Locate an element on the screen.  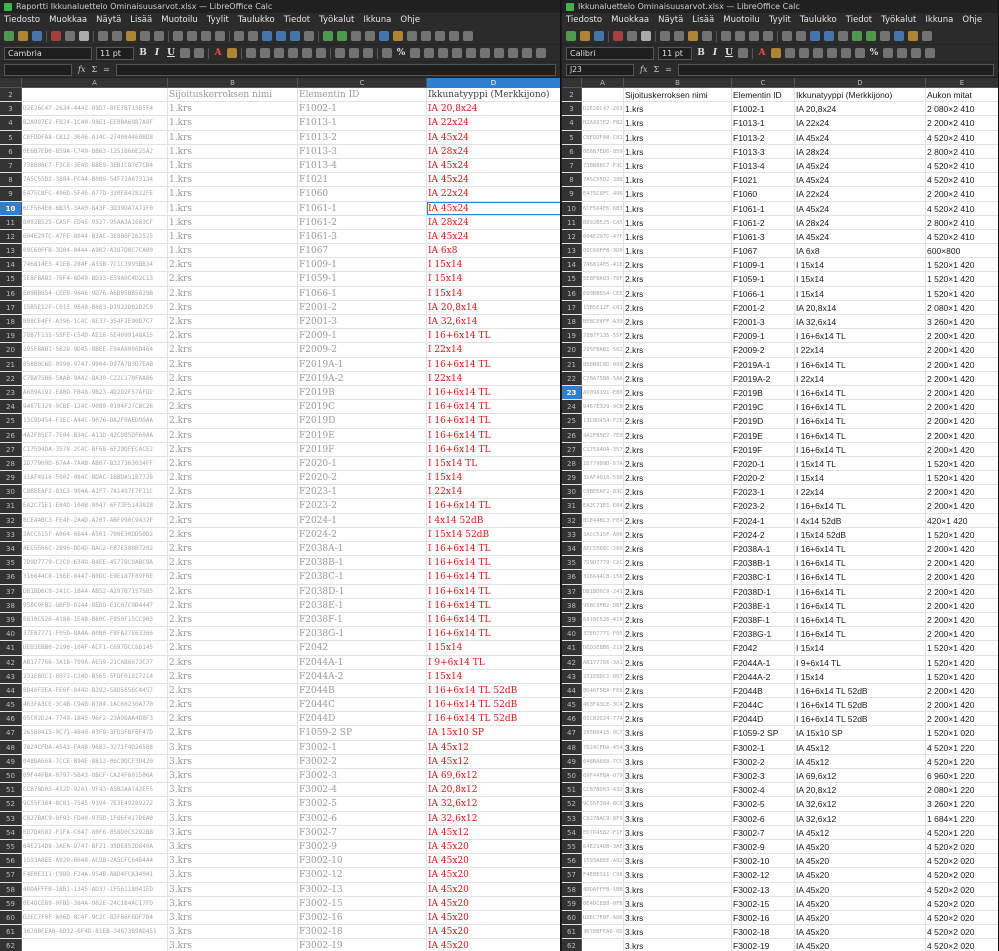
cell-a: C7BA75B6-5AAB-9A42-8A30-C22C170FAA86 is located at coordinates (95, 378).